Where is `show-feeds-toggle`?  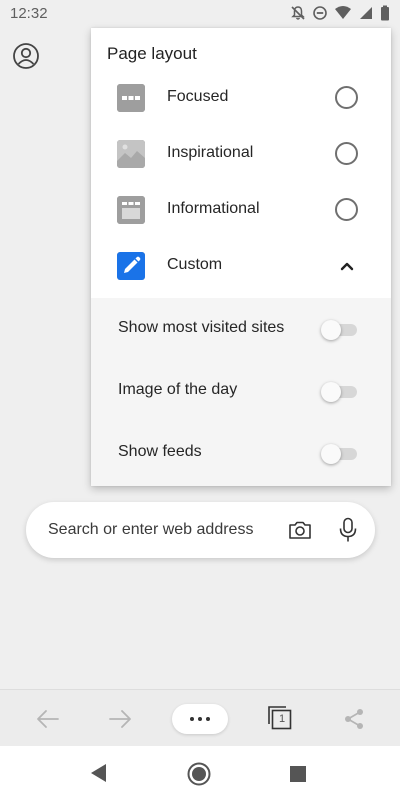 show-feeds-toggle is located at coordinates (339, 454).